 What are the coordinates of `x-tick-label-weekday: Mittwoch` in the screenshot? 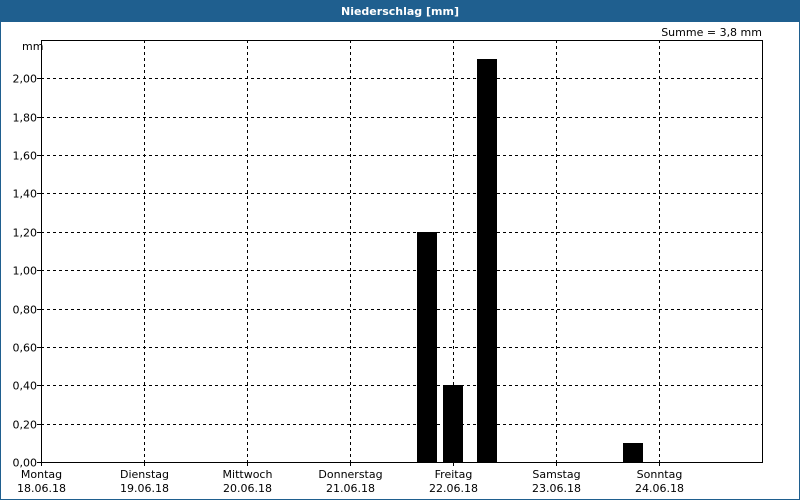 It's located at (248, 474).